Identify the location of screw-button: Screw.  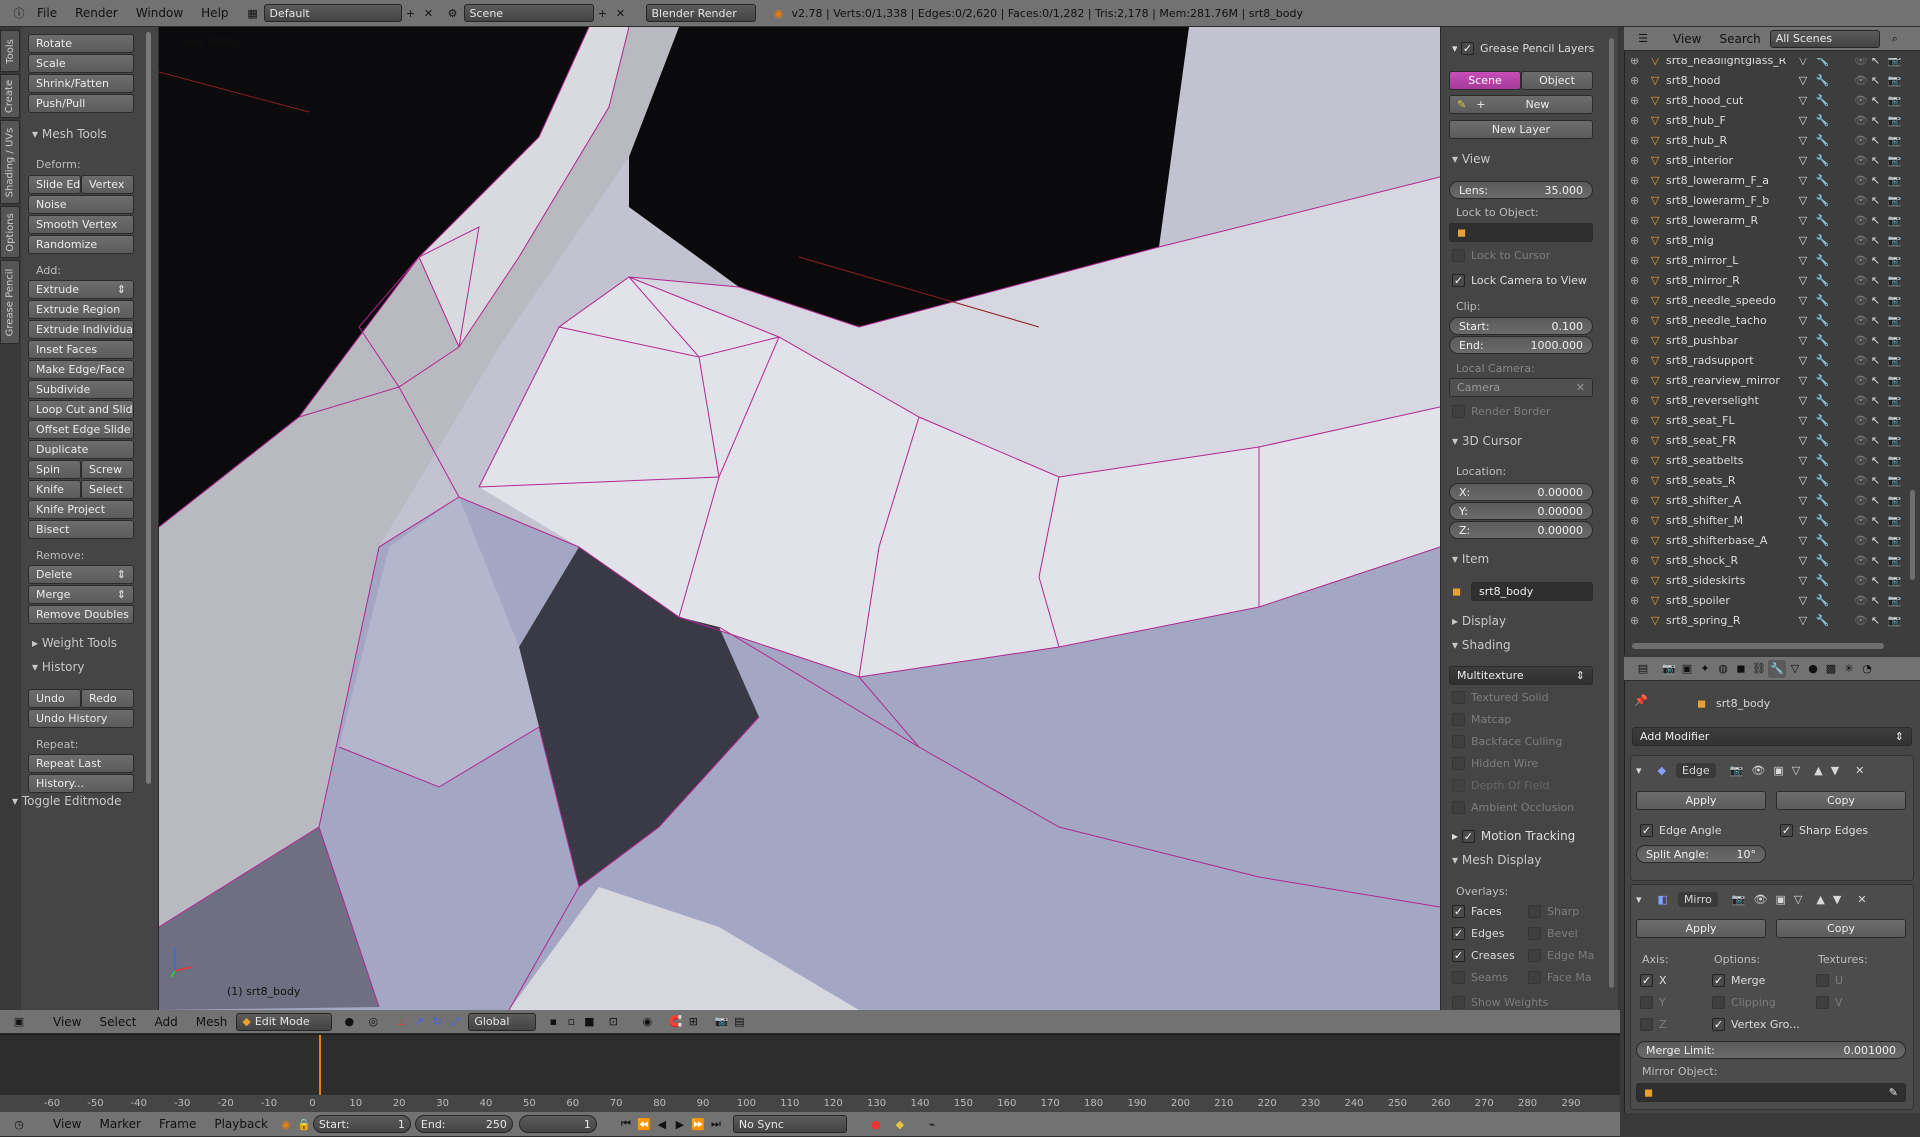
(107, 469).